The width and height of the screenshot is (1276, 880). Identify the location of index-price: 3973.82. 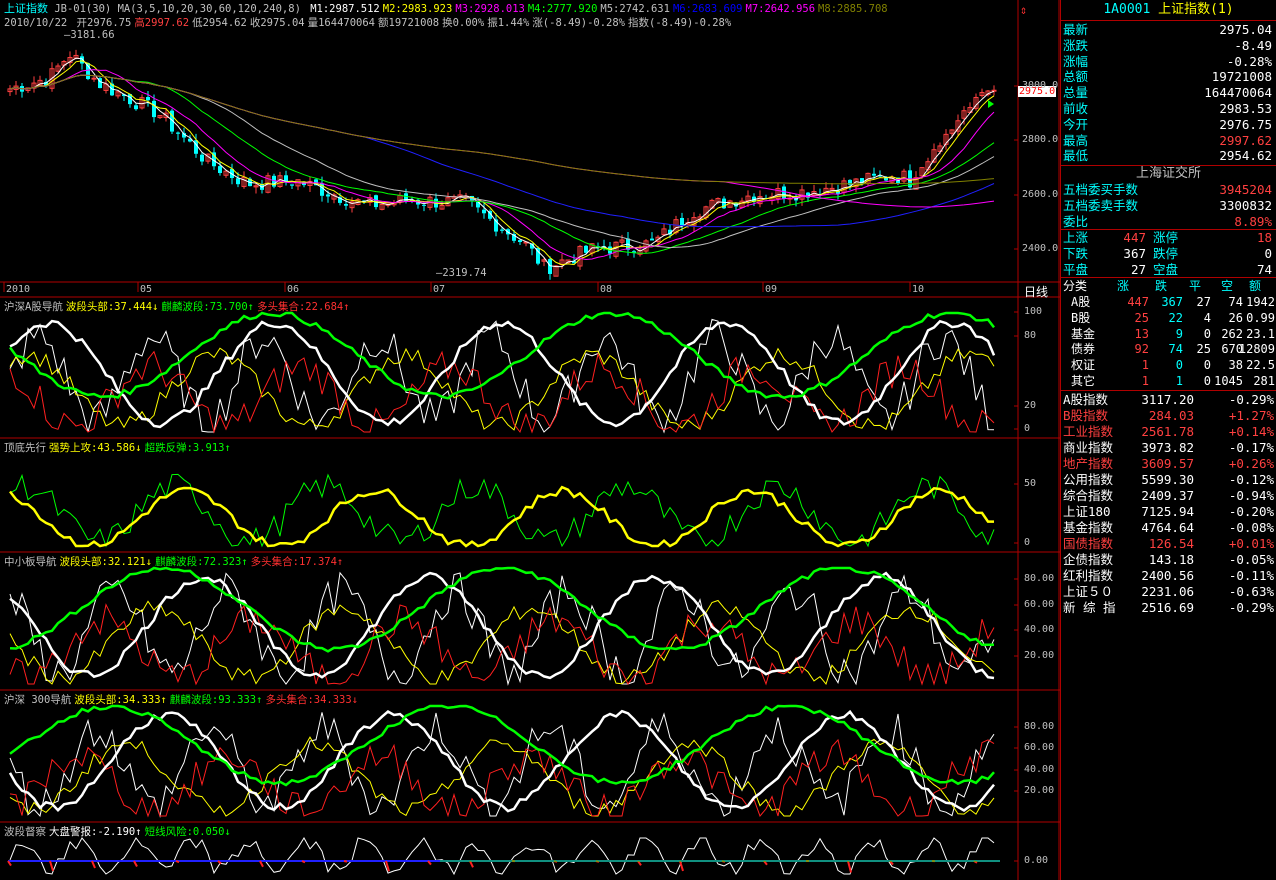
(1167, 447).